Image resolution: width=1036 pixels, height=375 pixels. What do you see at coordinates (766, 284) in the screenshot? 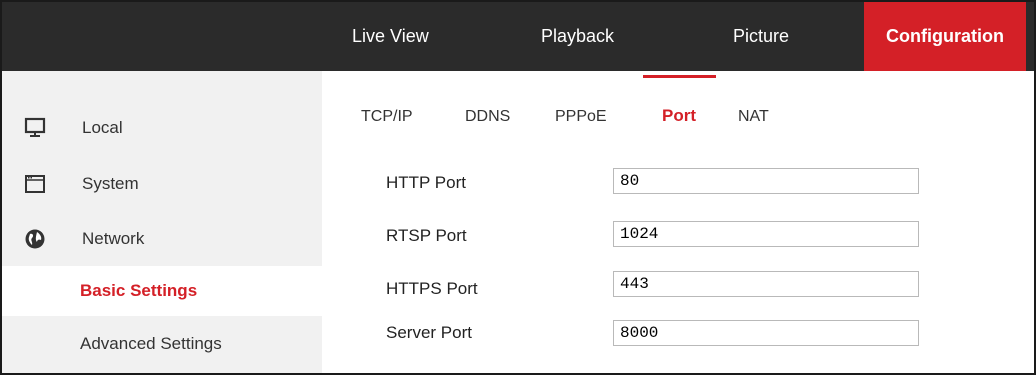
I see `https-port-input` at bounding box center [766, 284].